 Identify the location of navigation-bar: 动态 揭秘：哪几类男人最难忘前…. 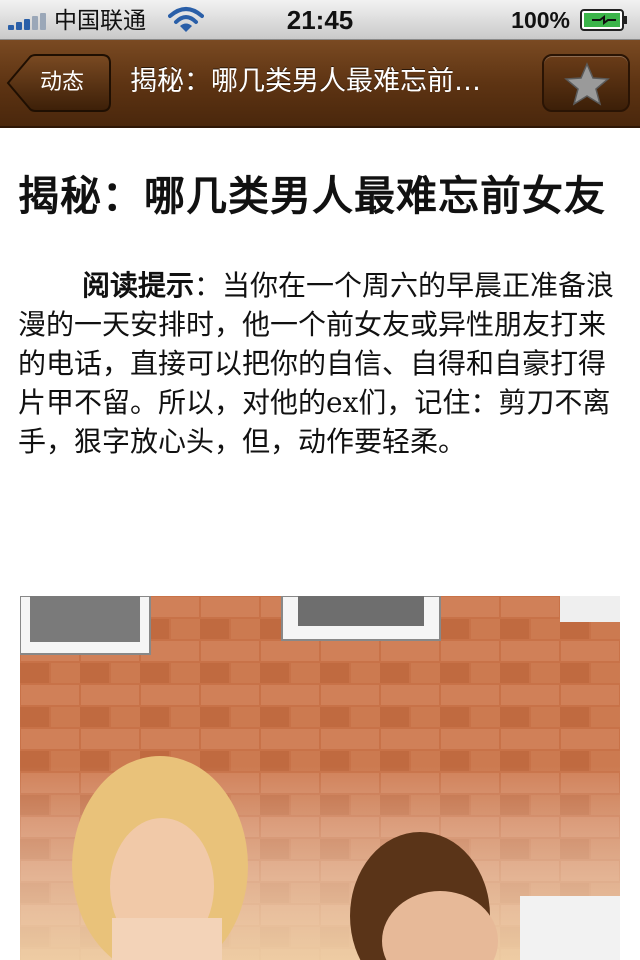
(320, 84).